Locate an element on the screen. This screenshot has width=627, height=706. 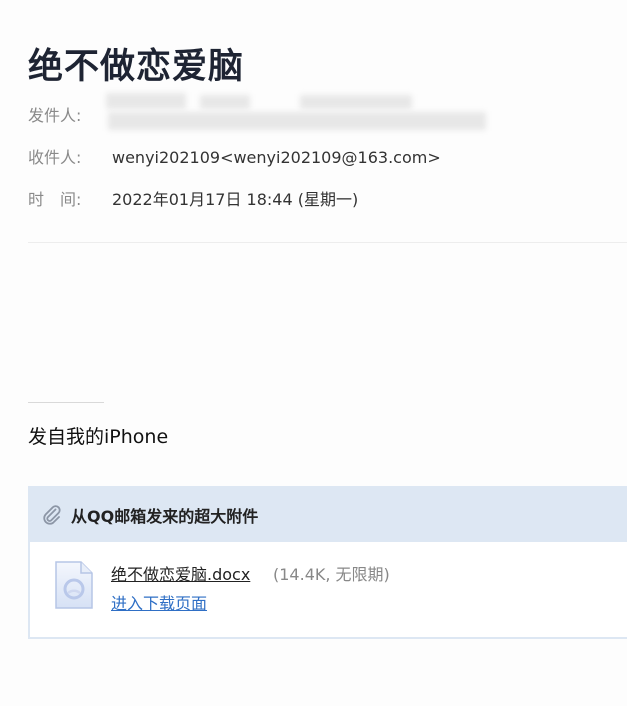
header-divider is located at coordinates (327, 242).